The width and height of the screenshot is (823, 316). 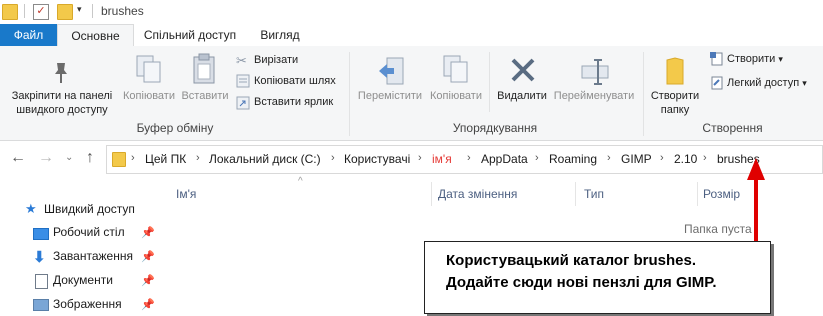 What do you see at coordinates (122, 11) in the screenshot?
I see `window-title: brushes` at bounding box center [122, 11].